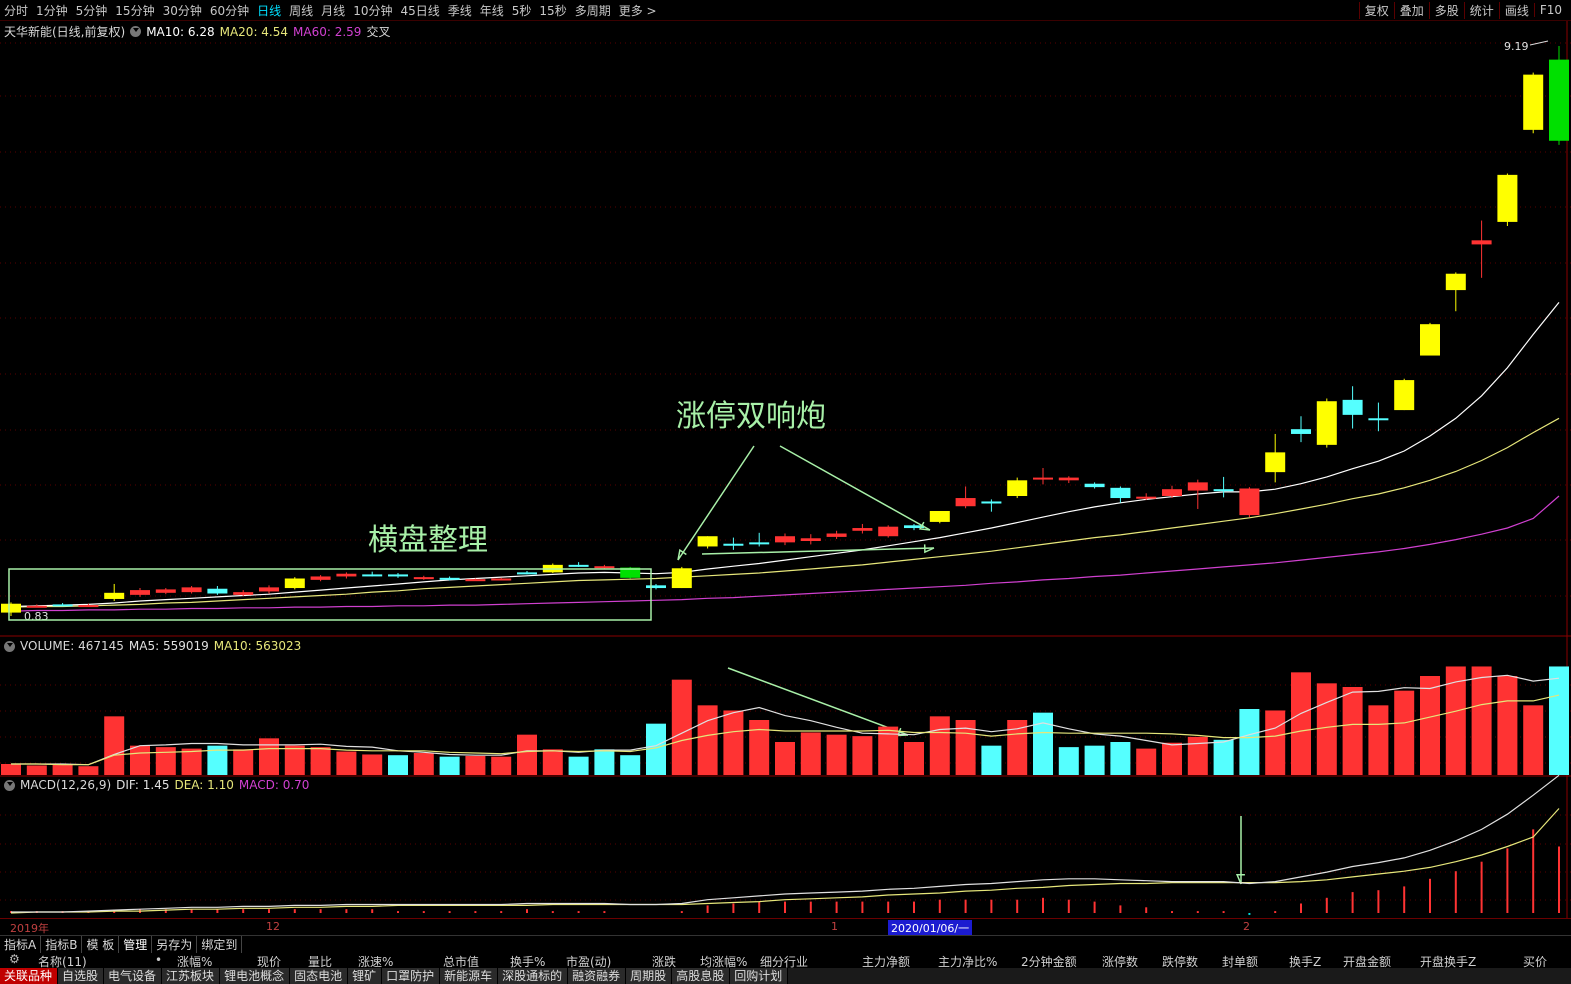 The height and width of the screenshot is (984, 1571). What do you see at coordinates (14, 959) in the screenshot?
I see `gear-icon: ⚙` at bounding box center [14, 959].